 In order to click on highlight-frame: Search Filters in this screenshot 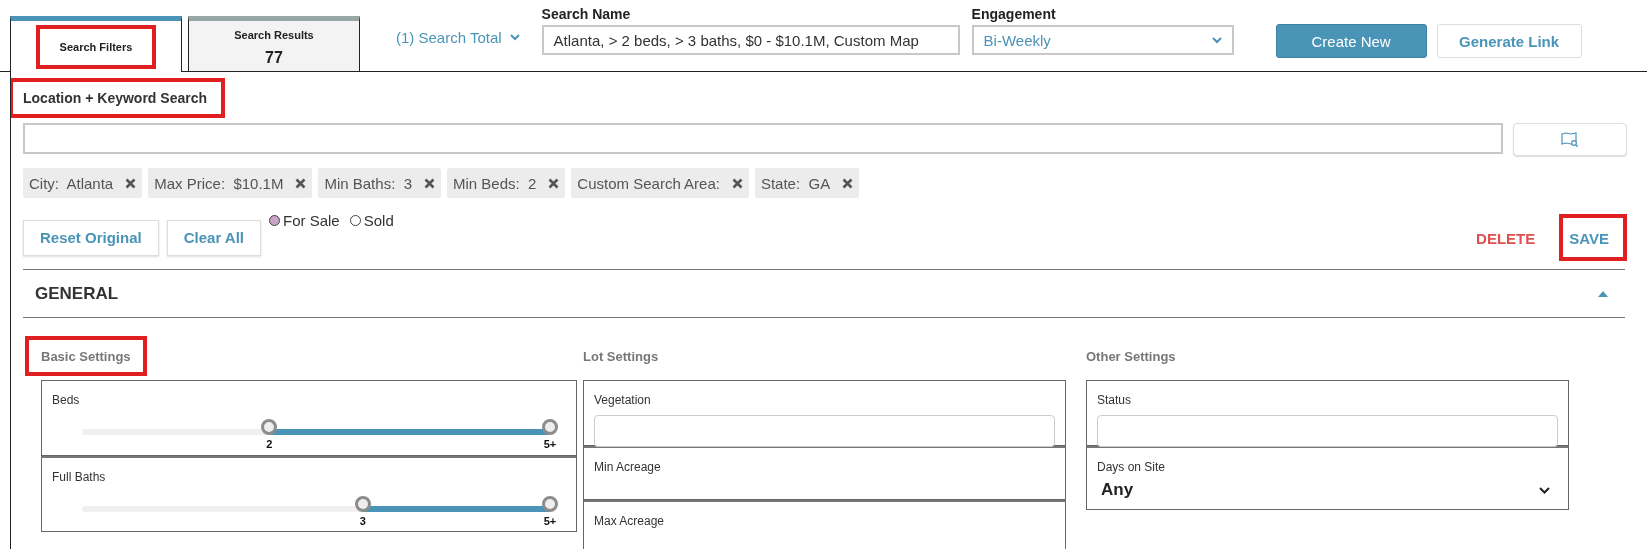, I will do `click(96, 46)`.